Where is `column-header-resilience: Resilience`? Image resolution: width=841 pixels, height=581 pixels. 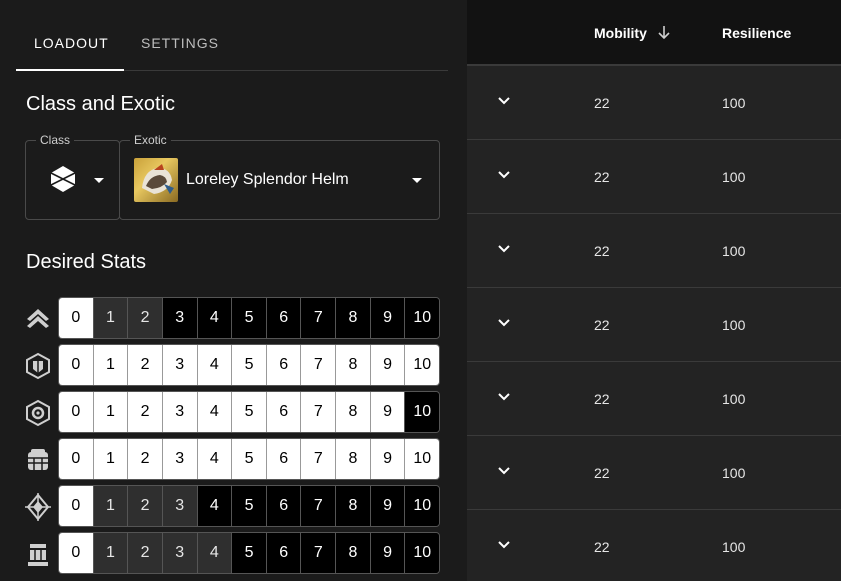
column-header-resilience: Resilience is located at coordinates (756, 33).